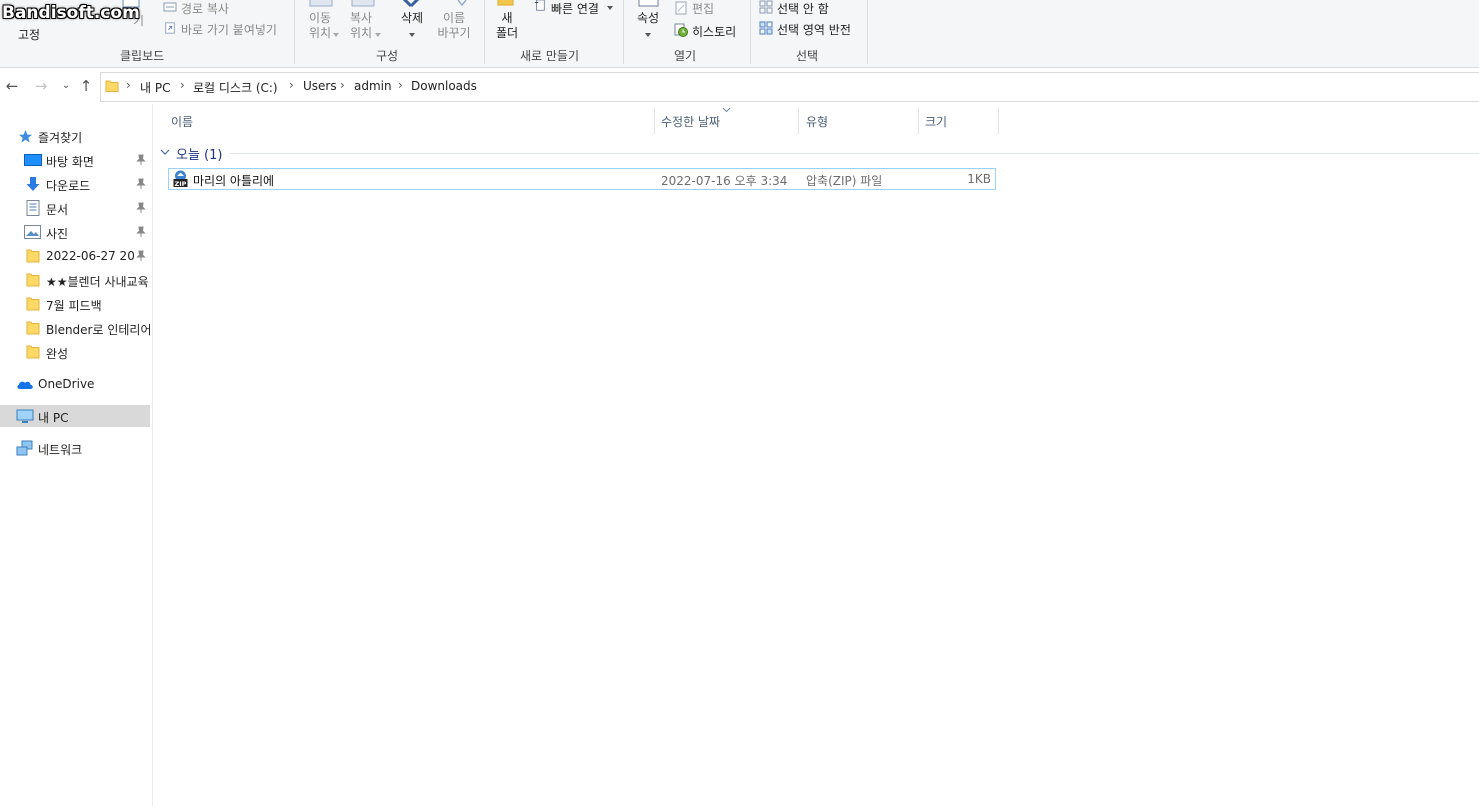 The image size is (1479, 806). I want to click on zip-file-icon: ZIP, so click(180, 179).